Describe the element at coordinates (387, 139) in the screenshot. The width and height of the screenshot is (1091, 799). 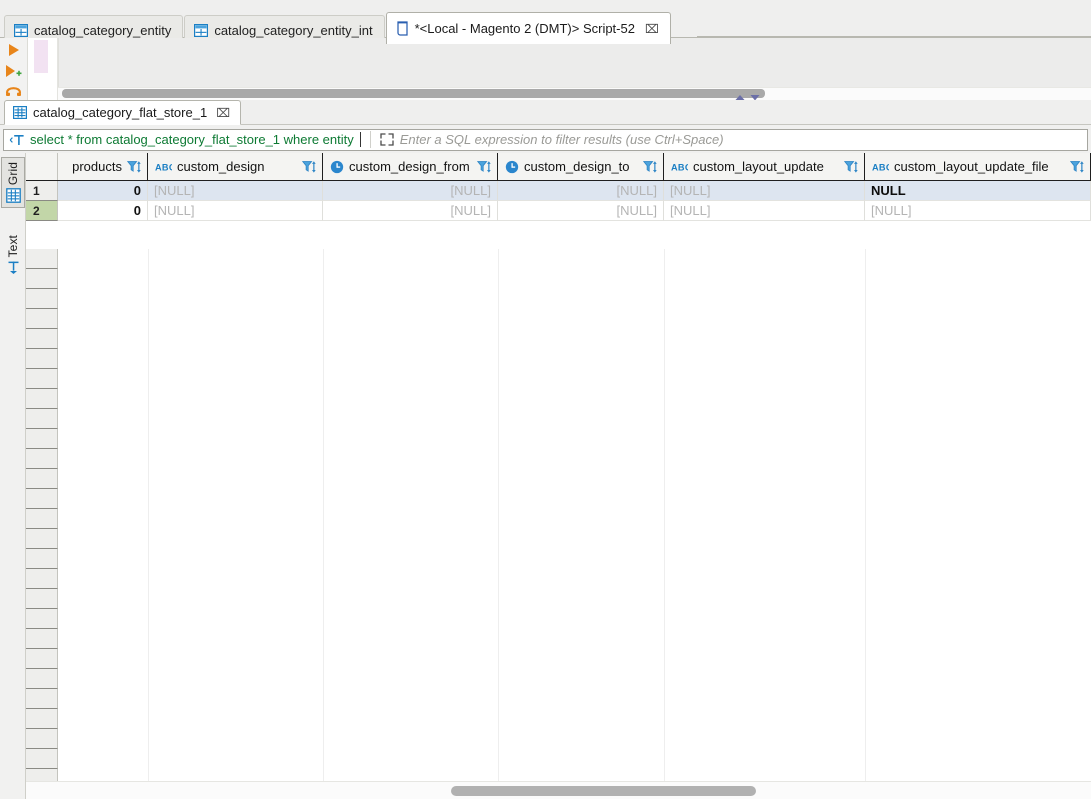
I see `expand-filter-icon` at that location.